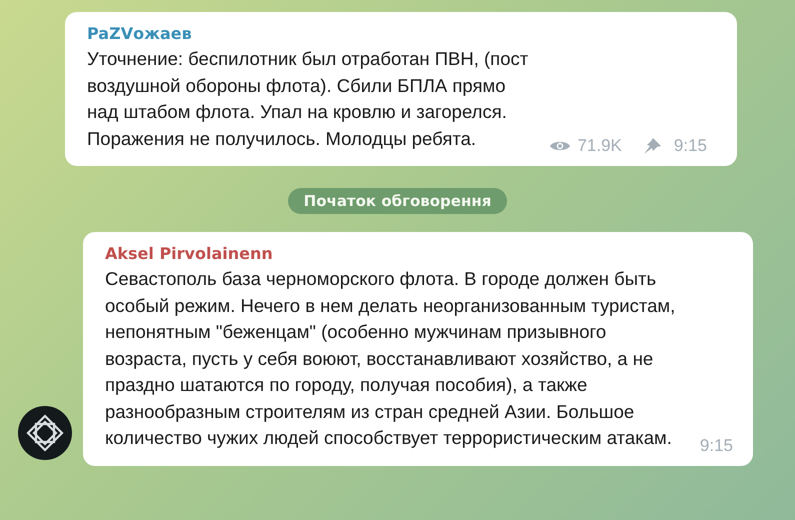  What do you see at coordinates (45, 433) in the screenshot?
I see `avatar-icon` at bounding box center [45, 433].